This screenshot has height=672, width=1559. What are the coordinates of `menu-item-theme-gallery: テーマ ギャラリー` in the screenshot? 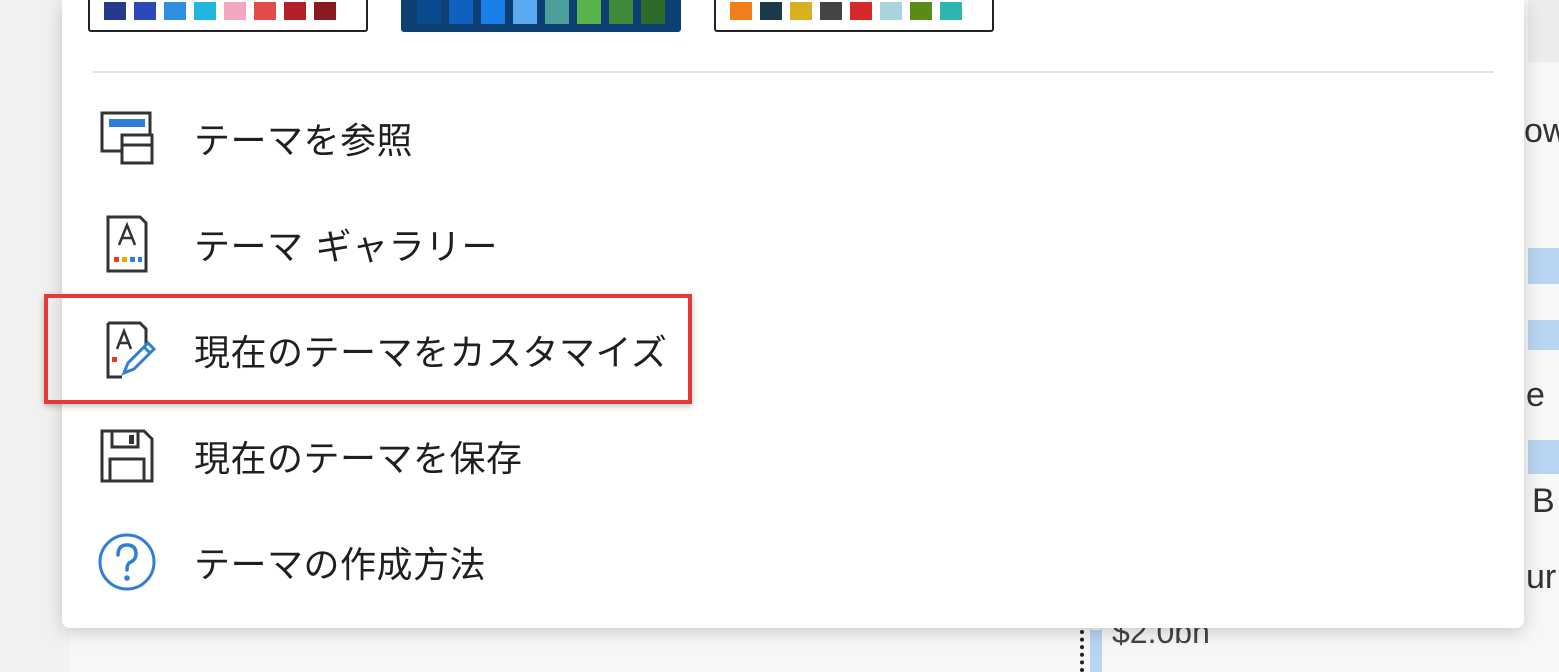 It's located at (782, 244).